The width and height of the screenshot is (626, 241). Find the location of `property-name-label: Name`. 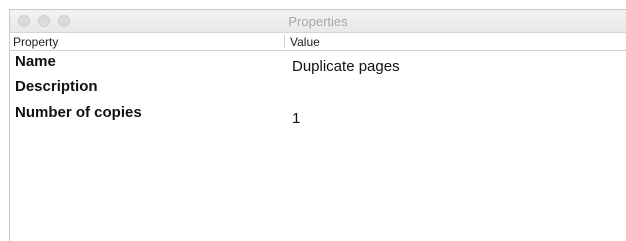

property-name-label: Name is located at coordinates (35, 61).